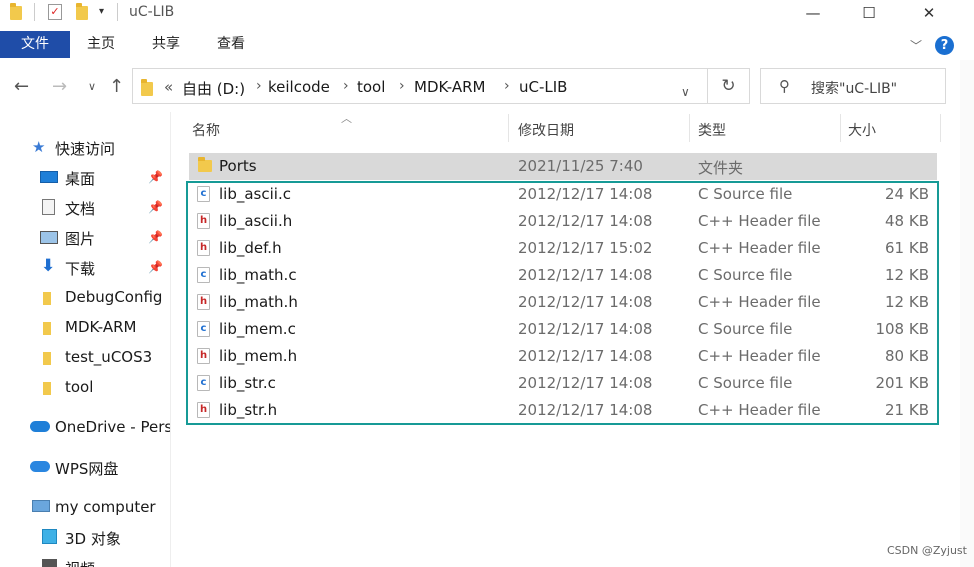  I want to click on address-dropdown-chevron-icon: ∨, so click(685, 92).